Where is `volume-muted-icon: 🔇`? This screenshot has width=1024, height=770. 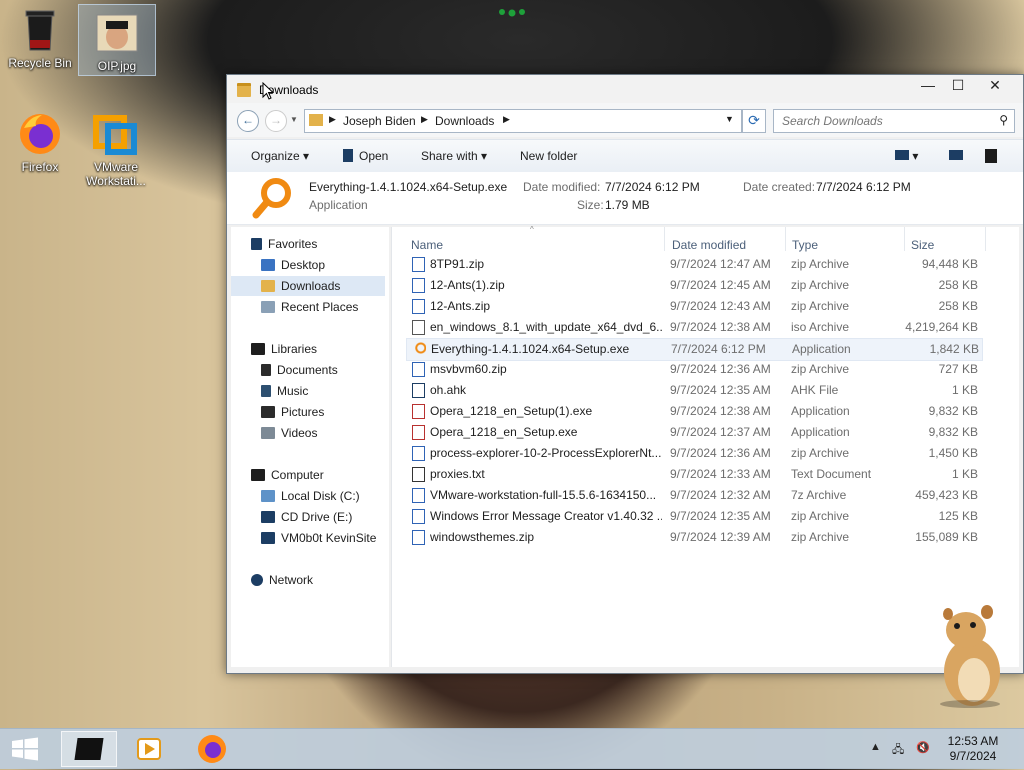
volume-muted-icon: 🔇 is located at coordinates (923, 747).